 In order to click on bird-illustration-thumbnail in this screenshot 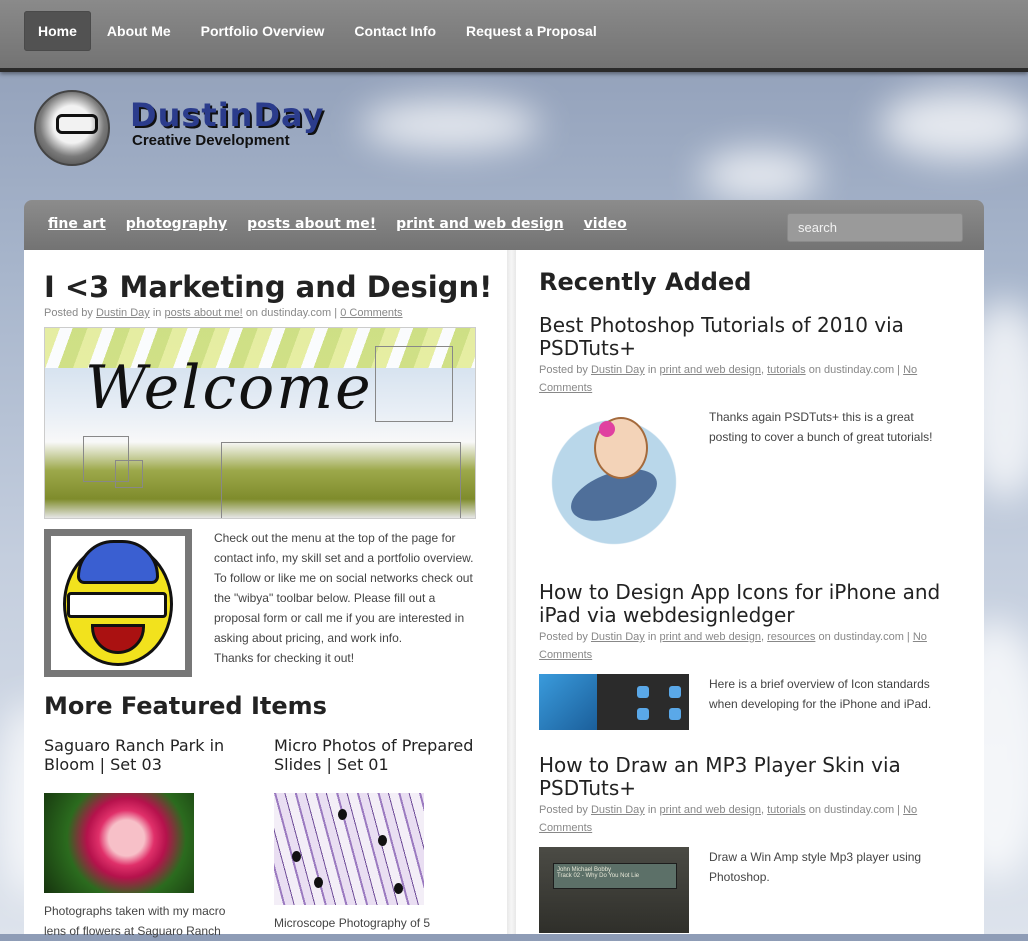, I will do `click(614, 482)`.